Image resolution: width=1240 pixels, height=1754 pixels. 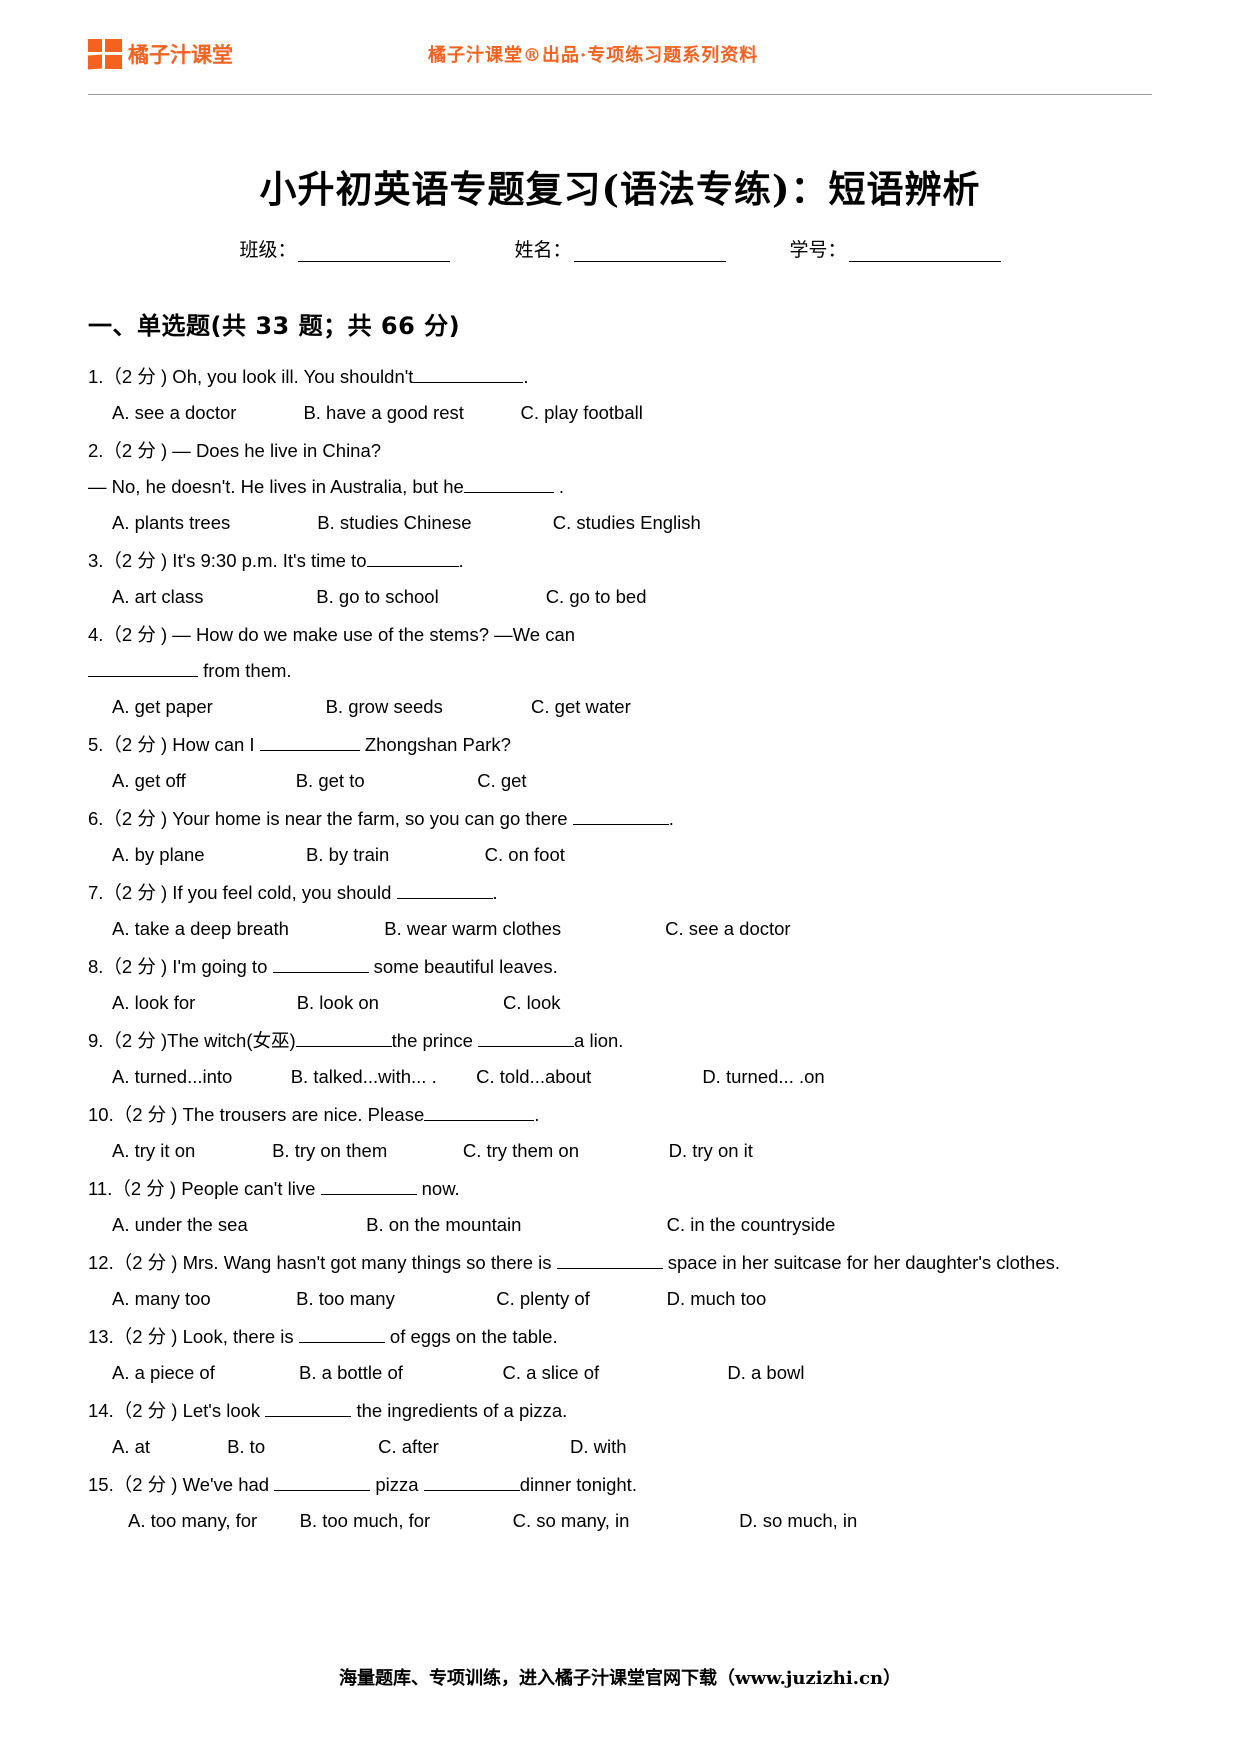 I want to click on option-choice: A. get paper, so click(x=162, y=707).